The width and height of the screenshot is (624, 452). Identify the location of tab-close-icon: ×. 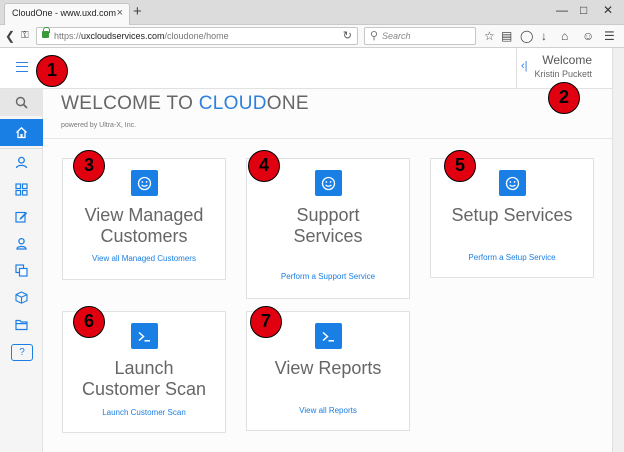
(120, 13).